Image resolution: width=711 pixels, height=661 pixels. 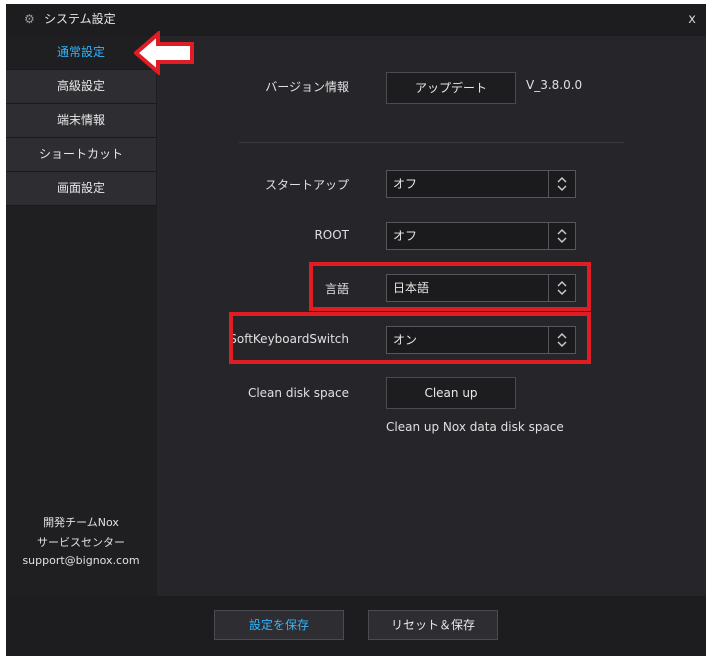 What do you see at coordinates (481, 288) in the screenshot?
I see `language-select: 日本語` at bounding box center [481, 288].